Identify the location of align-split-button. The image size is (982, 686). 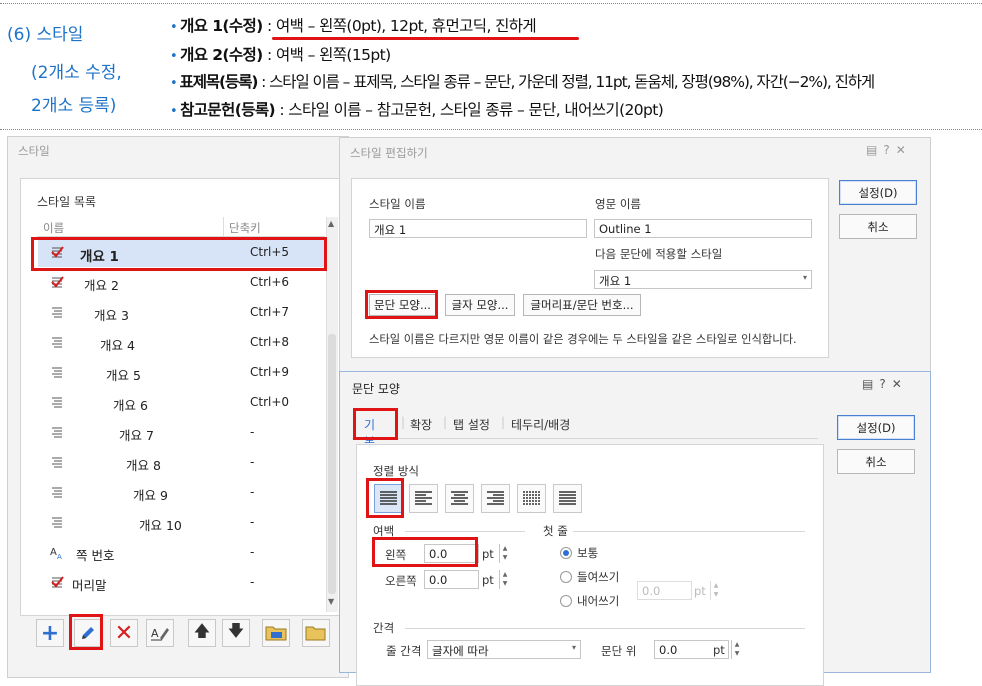
(567, 498).